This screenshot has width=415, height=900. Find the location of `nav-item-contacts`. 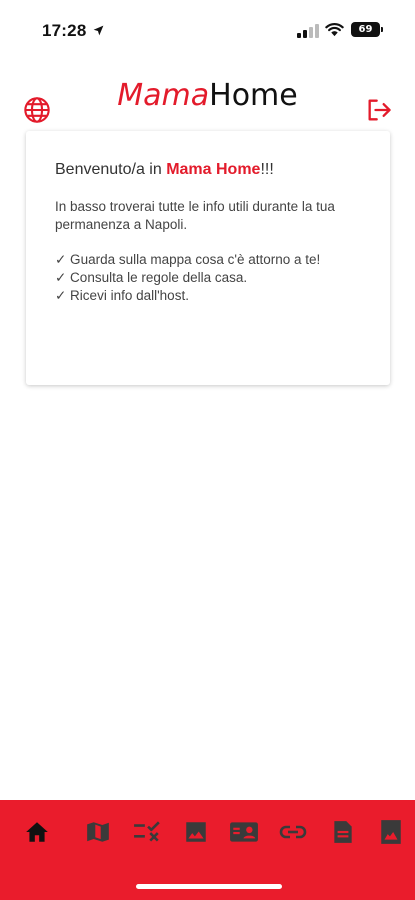

nav-item-contacts is located at coordinates (244, 832).